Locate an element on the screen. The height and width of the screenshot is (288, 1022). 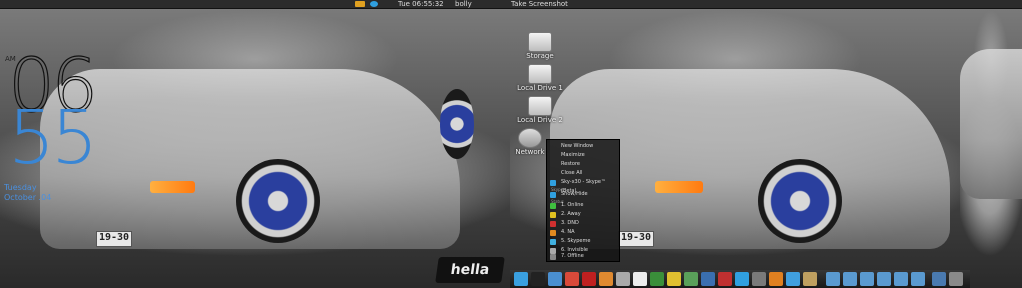
photos-icon is located at coordinates (759, 279).